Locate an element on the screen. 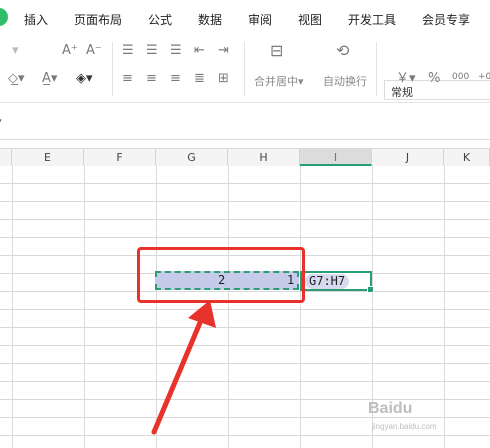  align-left-icon: ≡ is located at coordinates (127, 79).